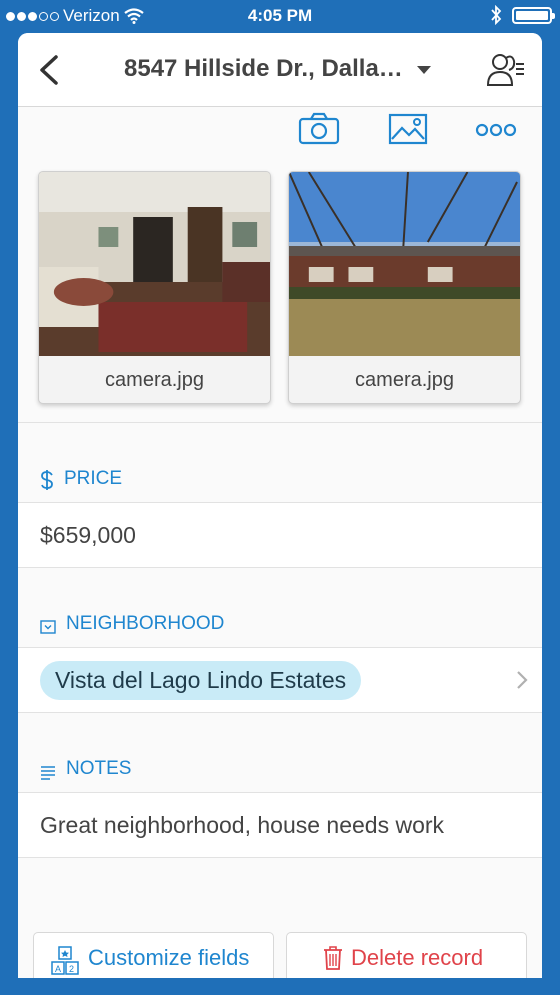  I want to click on status-time: 4:05 PM, so click(280, 15).